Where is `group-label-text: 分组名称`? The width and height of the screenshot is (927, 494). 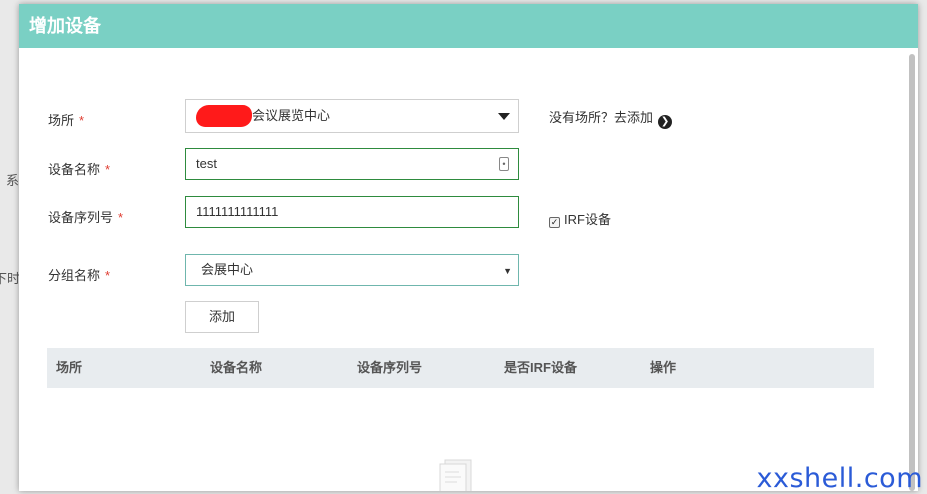
group-label-text: 分组名称 is located at coordinates (74, 275).